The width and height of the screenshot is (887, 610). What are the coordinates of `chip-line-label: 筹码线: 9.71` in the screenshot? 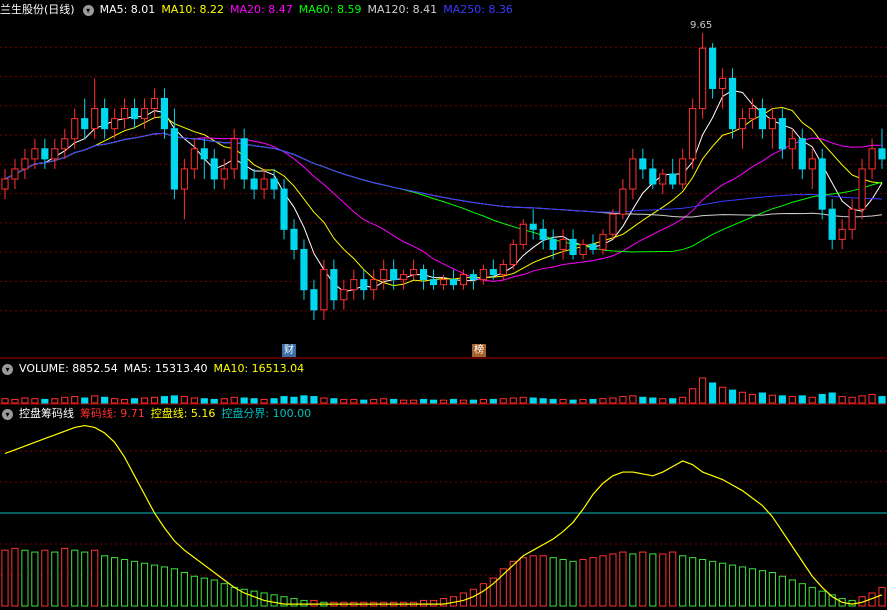 It's located at (112, 413).